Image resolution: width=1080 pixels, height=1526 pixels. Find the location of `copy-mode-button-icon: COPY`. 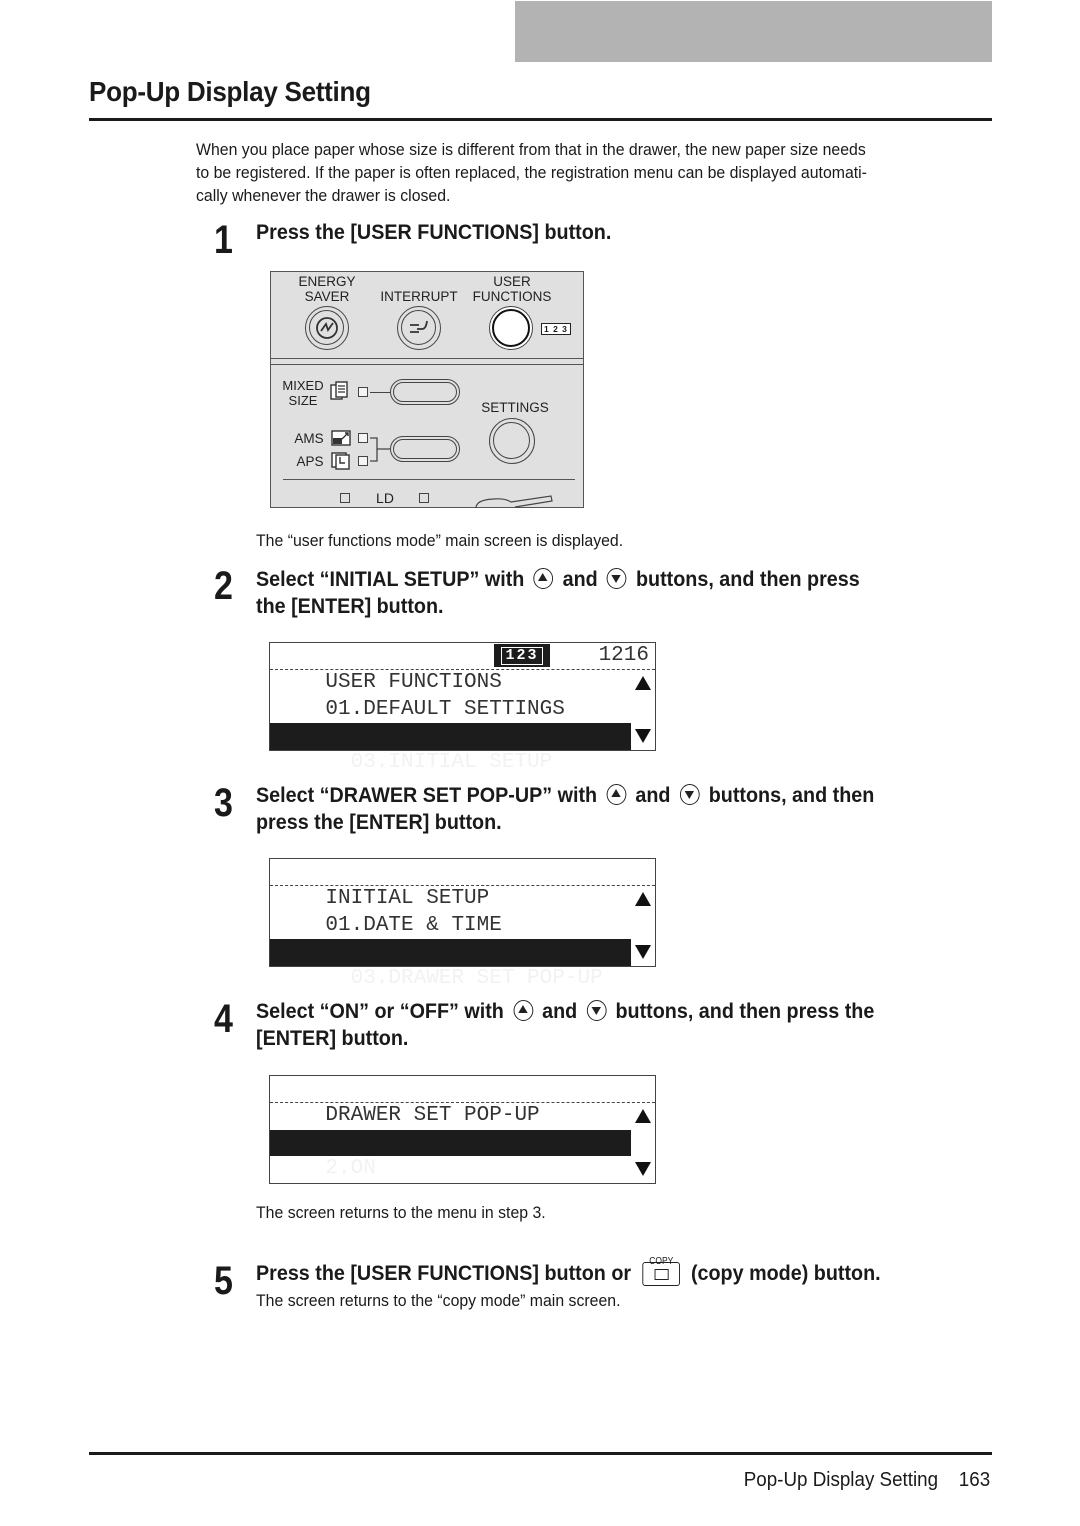

copy-mode-button-icon: COPY is located at coordinates (661, 1271).